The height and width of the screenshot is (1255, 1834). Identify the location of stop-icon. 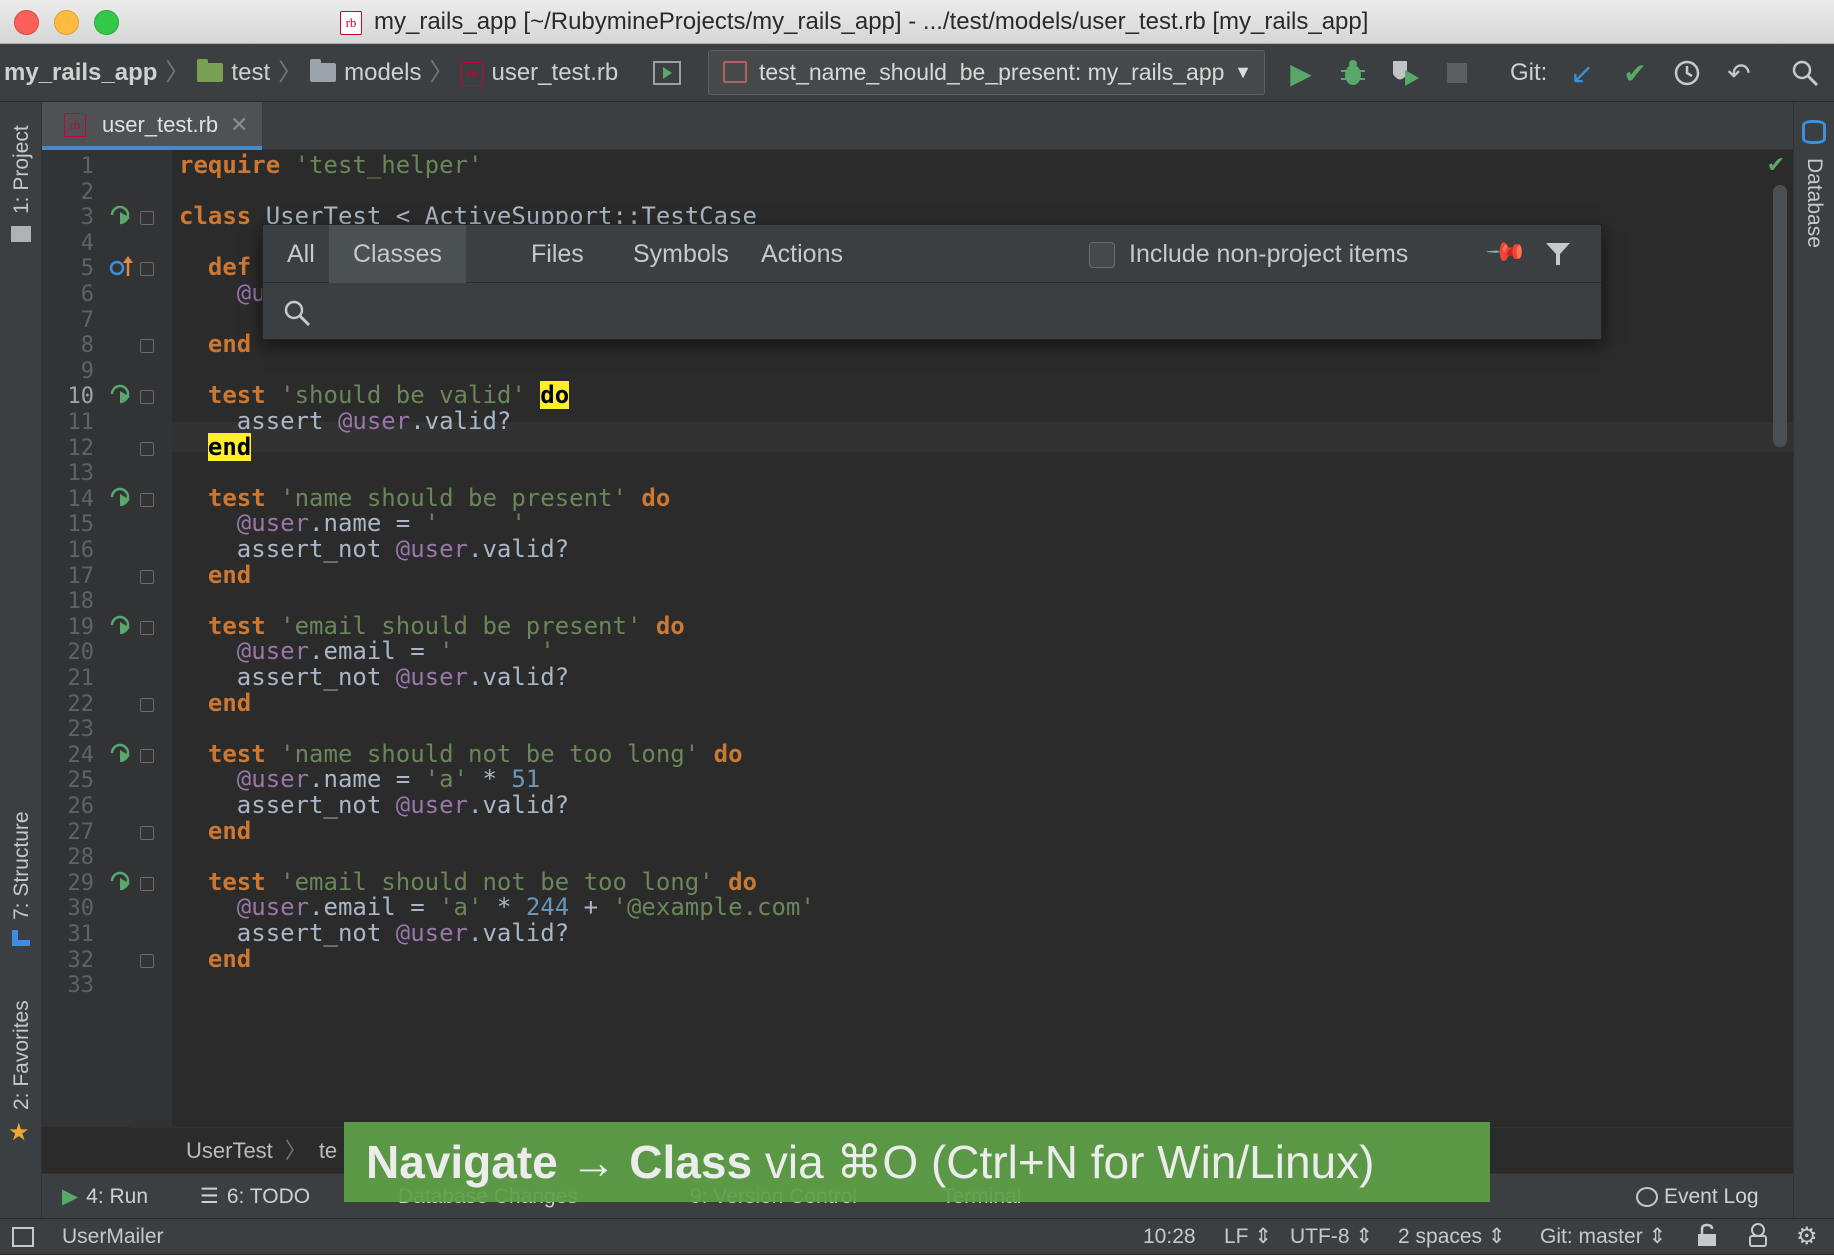
(1457, 73).